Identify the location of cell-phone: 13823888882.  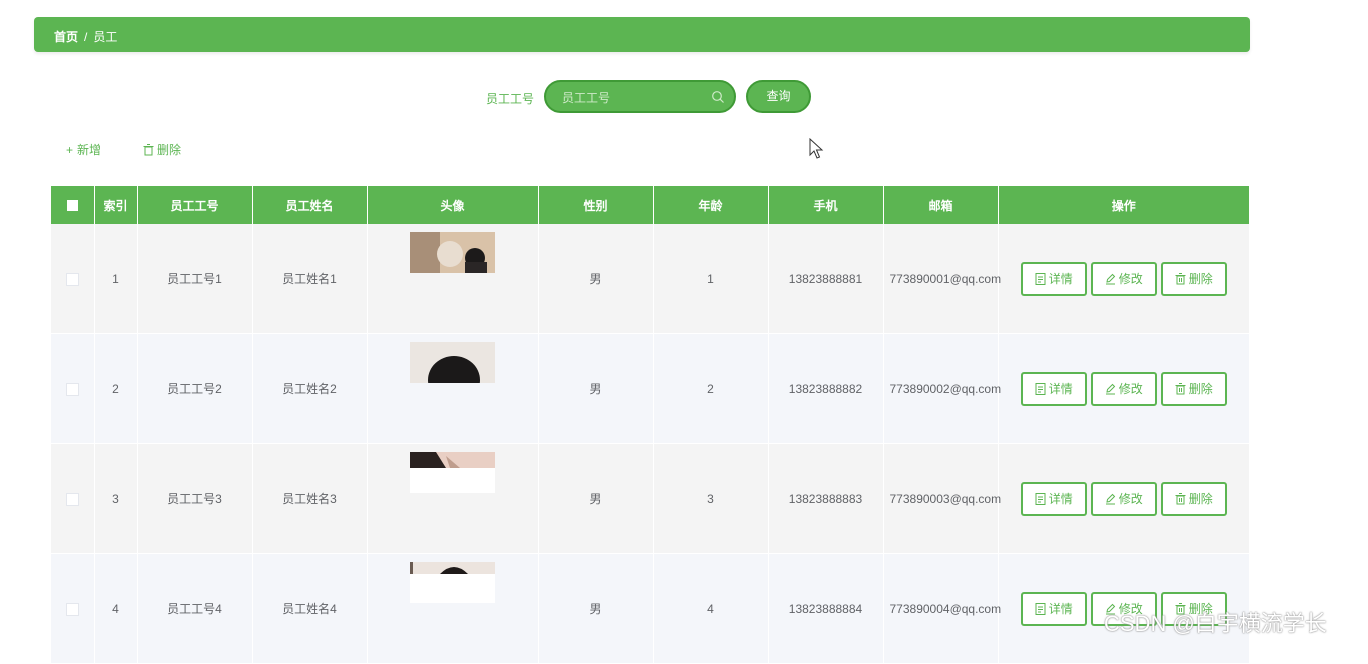
(826, 388).